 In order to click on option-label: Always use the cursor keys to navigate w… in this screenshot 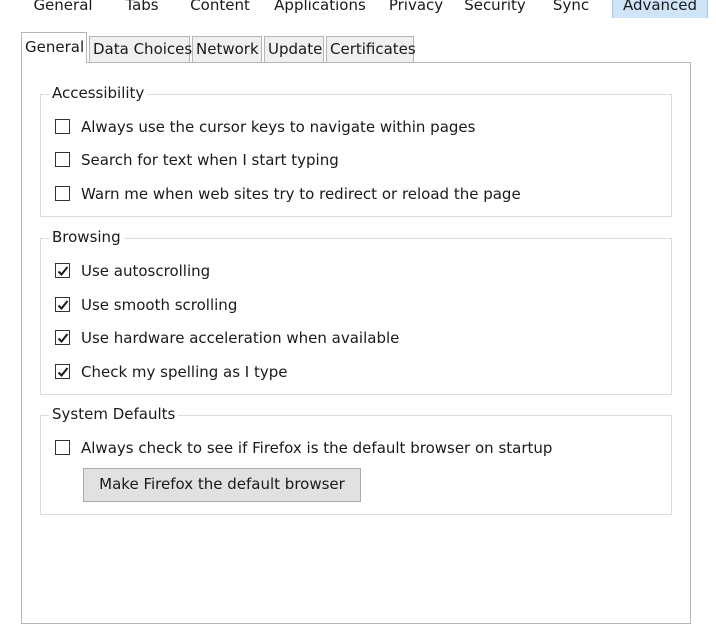, I will do `click(278, 127)`.